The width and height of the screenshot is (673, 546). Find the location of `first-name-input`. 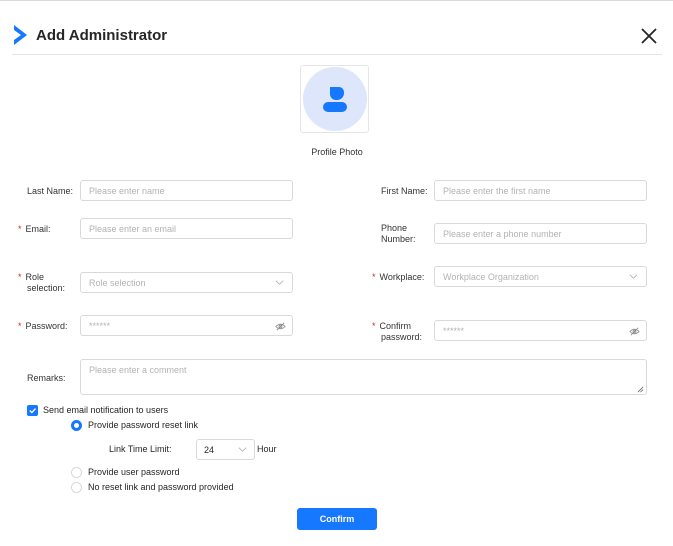

first-name-input is located at coordinates (540, 190).